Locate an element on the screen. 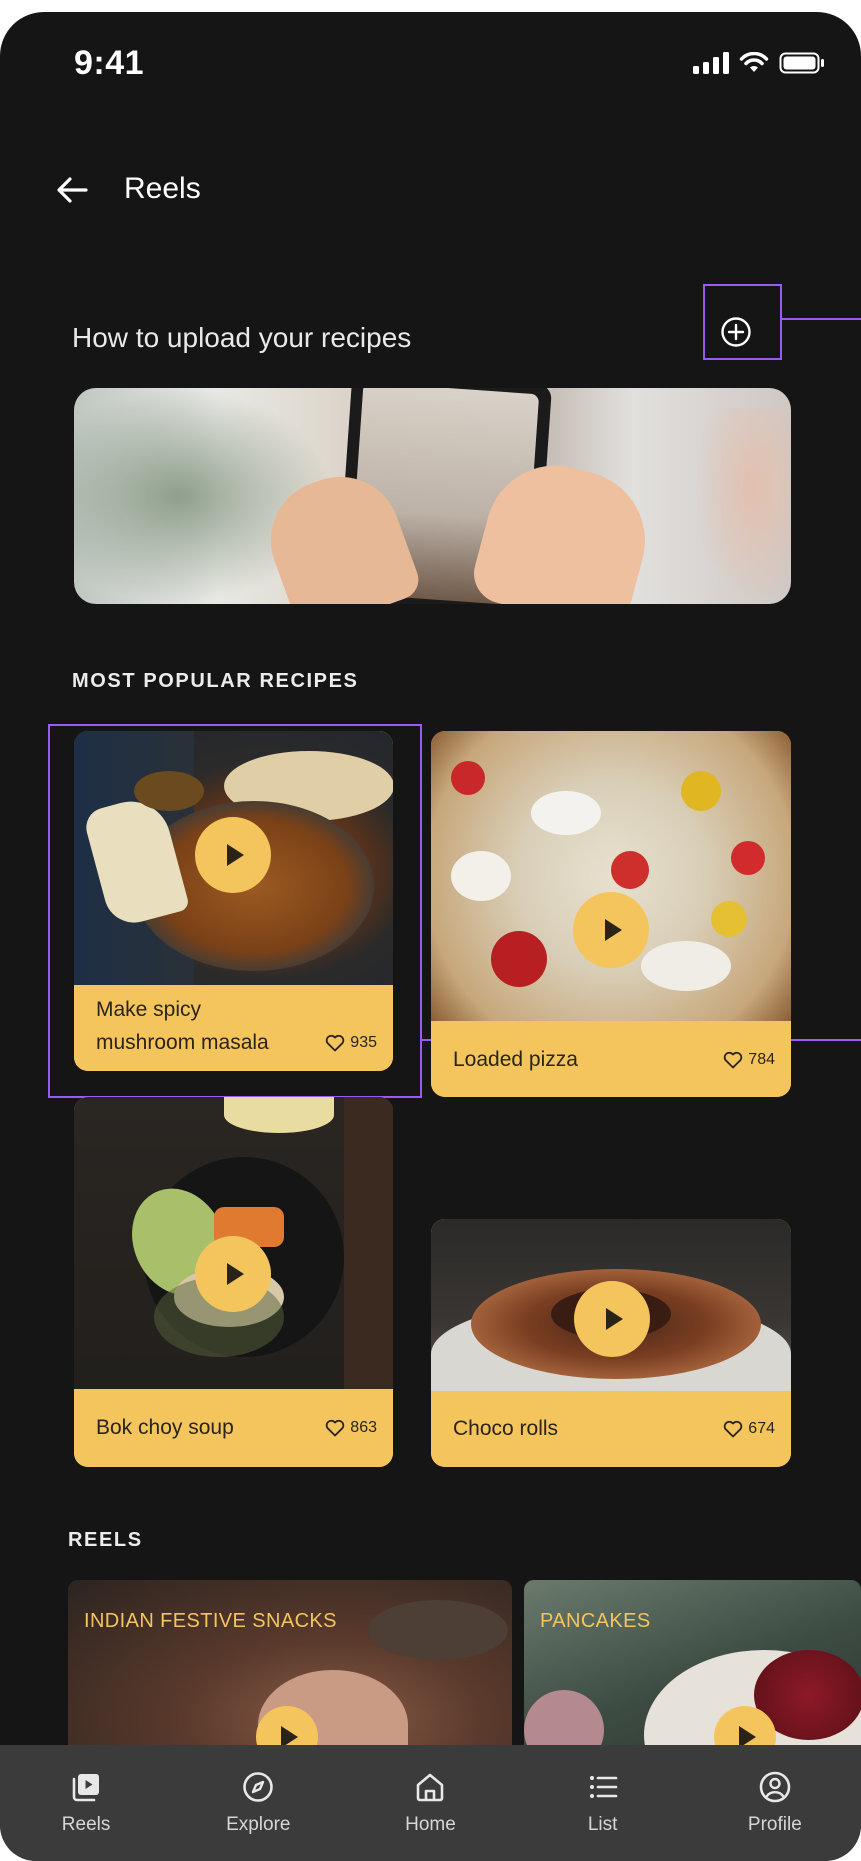  recipe-likes: 784 is located at coordinates (749, 1060).